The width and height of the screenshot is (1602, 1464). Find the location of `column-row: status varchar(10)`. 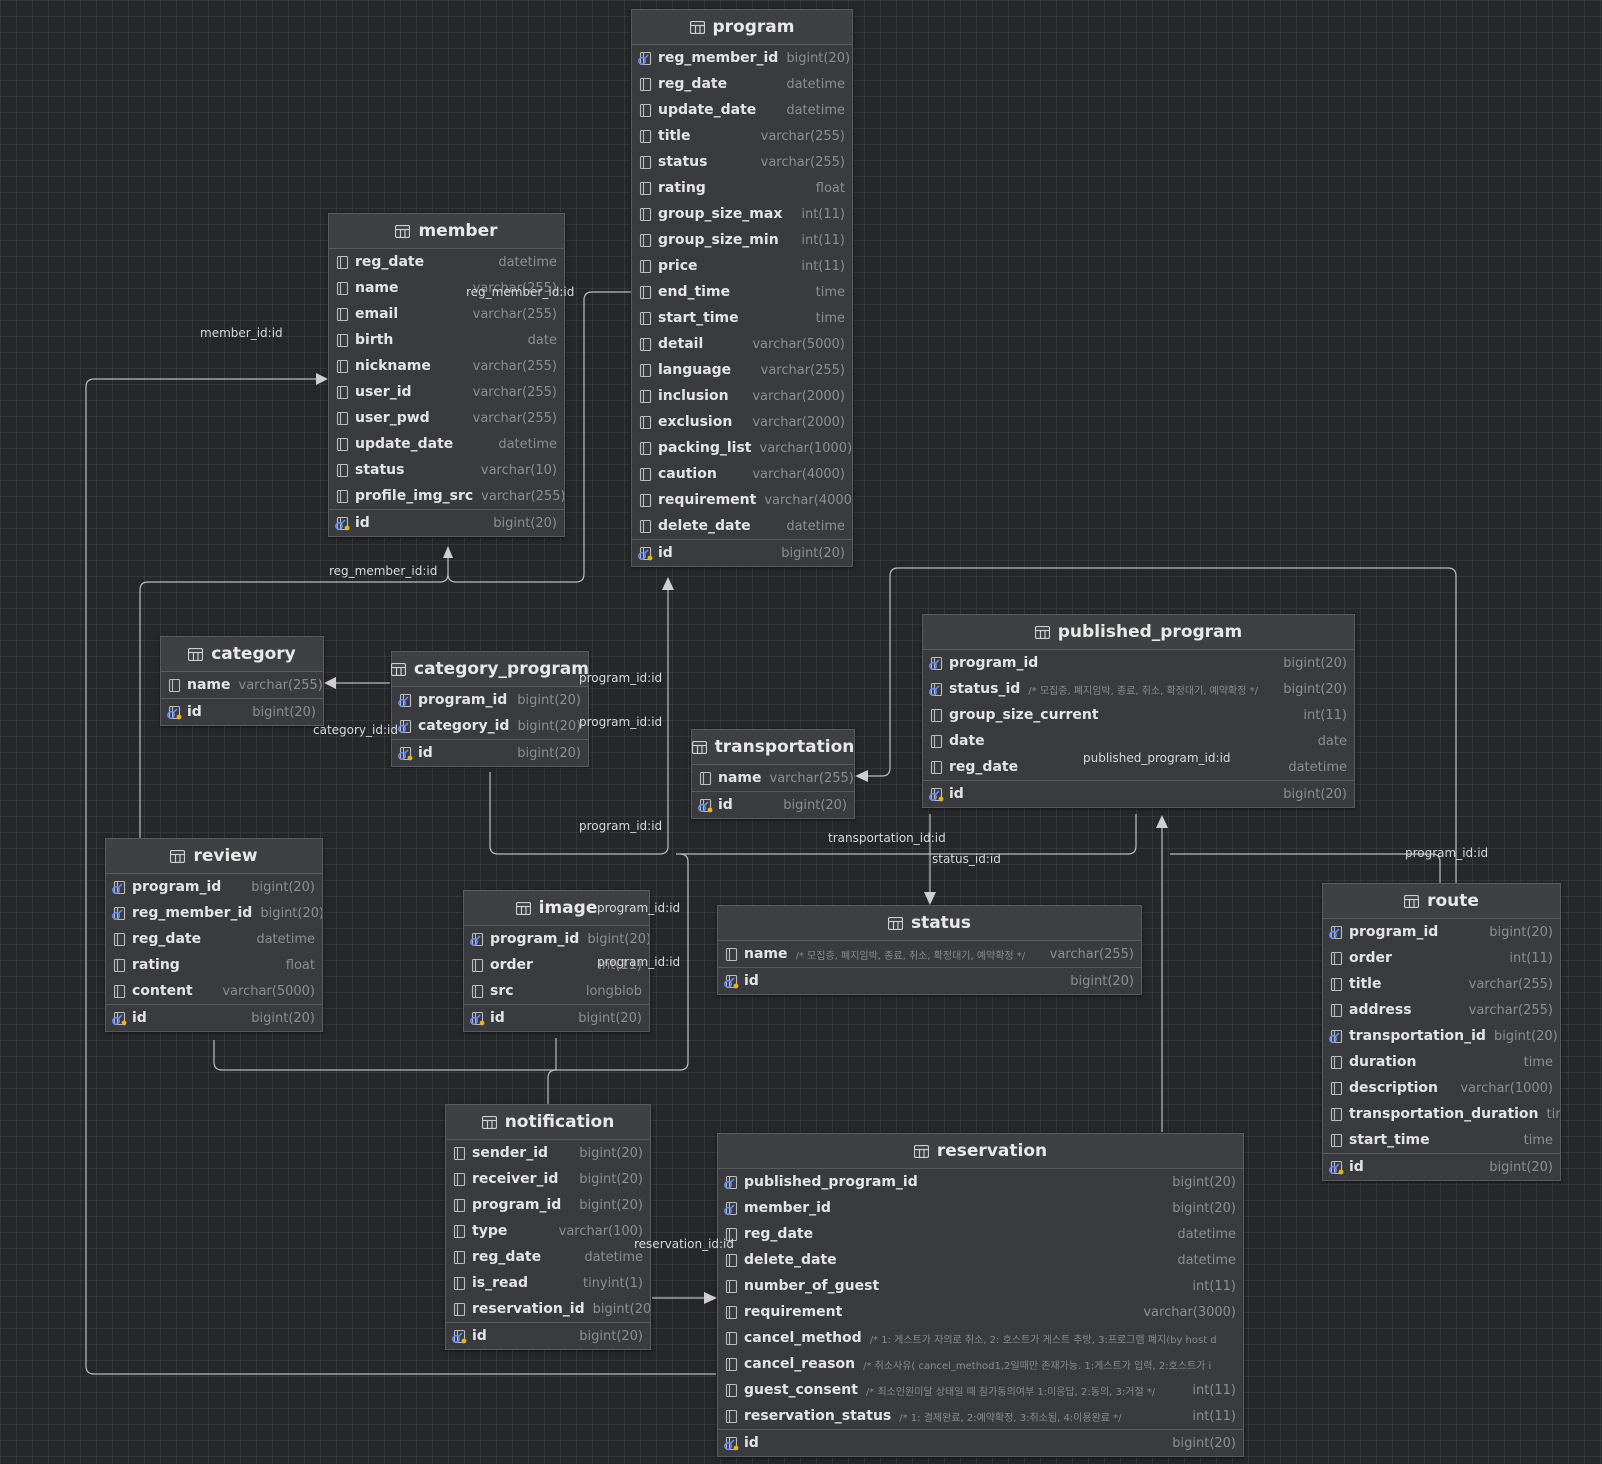

column-row: status varchar(10) is located at coordinates (446, 470).